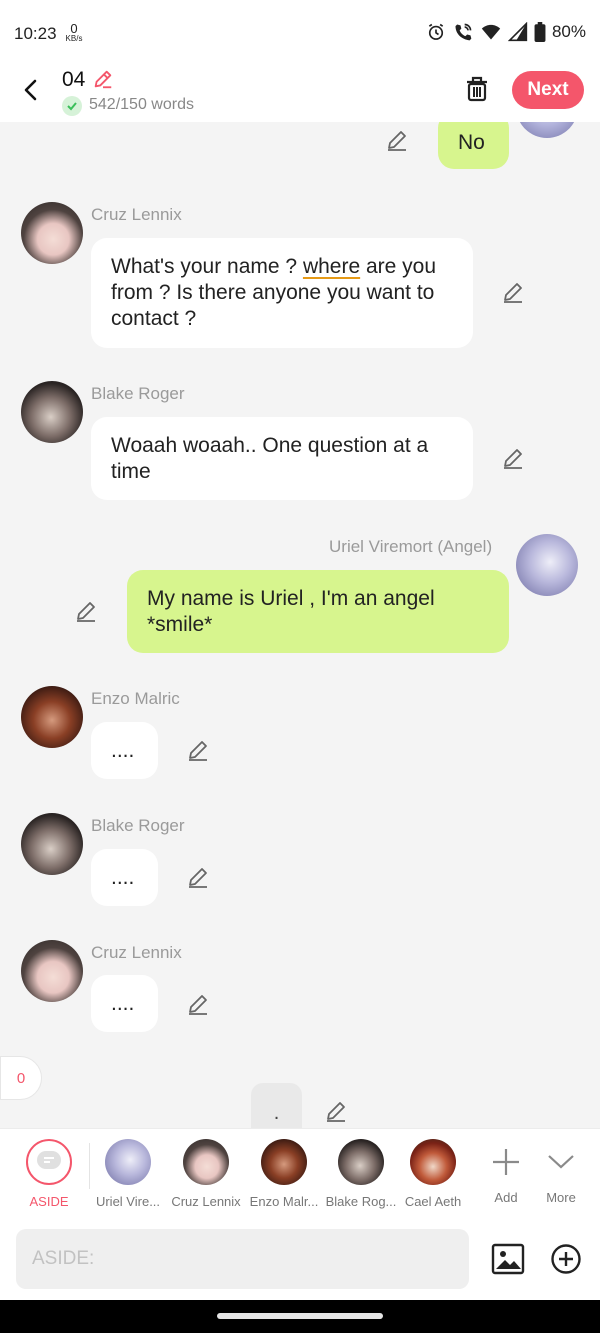  I want to click on more-characters-button: More, so click(561, 1172).